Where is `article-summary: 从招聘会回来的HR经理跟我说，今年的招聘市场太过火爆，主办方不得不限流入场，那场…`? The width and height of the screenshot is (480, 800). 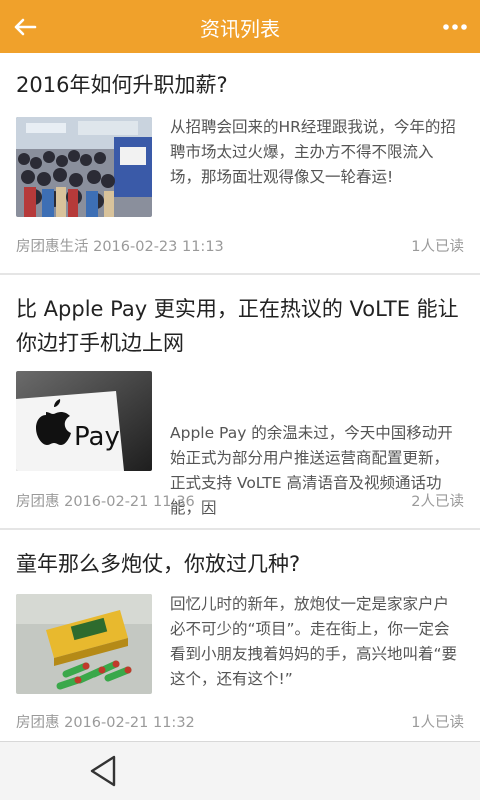
article-summary: 从招聘会回来的HR经理跟我说，今年的招聘市场太过火爆，主办方不得不限流入场，那场… is located at coordinates (313, 152).